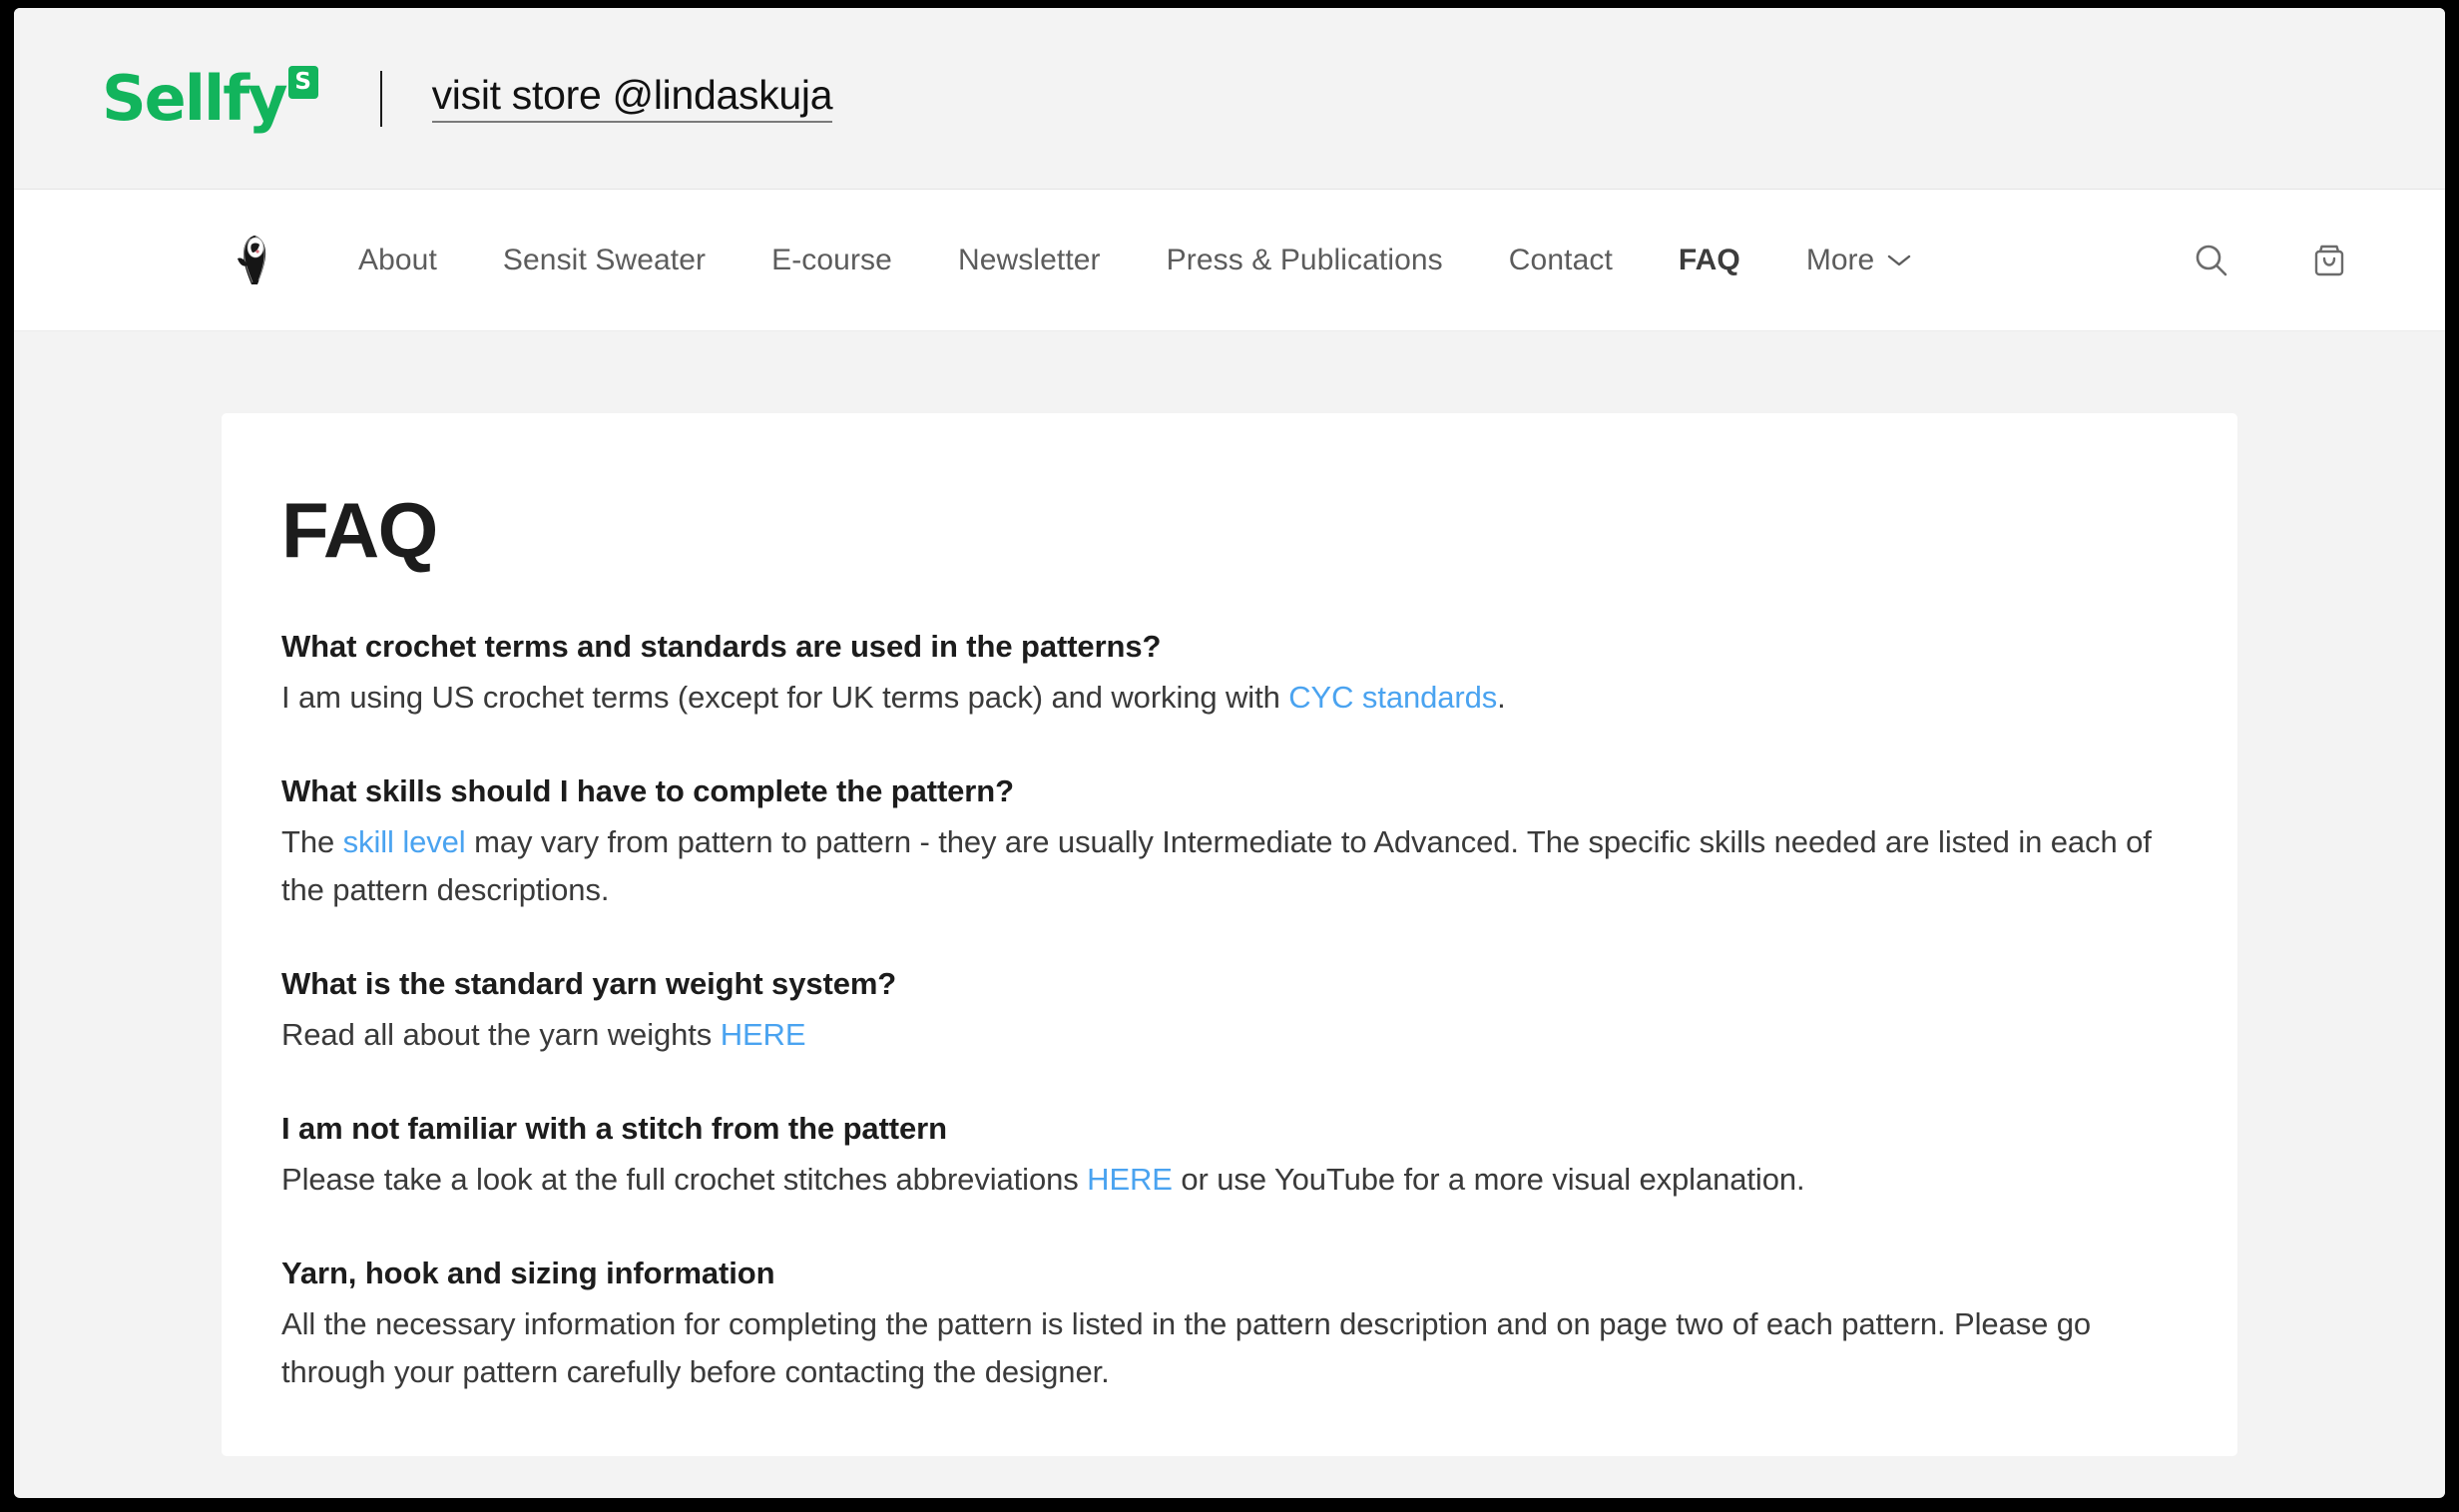 This screenshot has height=1512, width=2459. What do you see at coordinates (303, 82) in the screenshot?
I see `sellfy-logo-badge: S` at bounding box center [303, 82].